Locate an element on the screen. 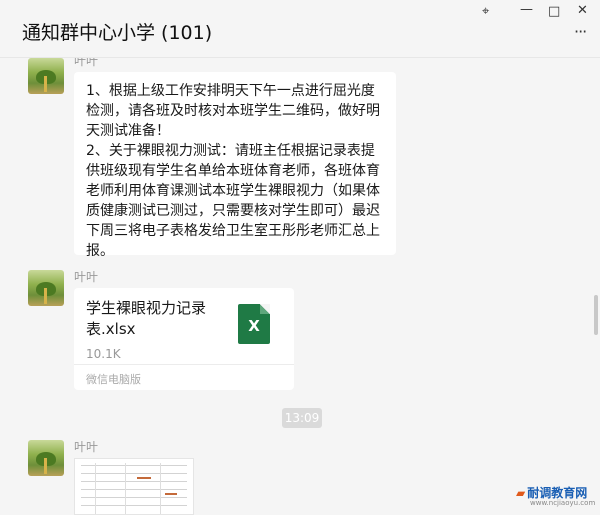 The width and height of the screenshot is (600, 515). scrollbar is located at coordinates (596, 315).